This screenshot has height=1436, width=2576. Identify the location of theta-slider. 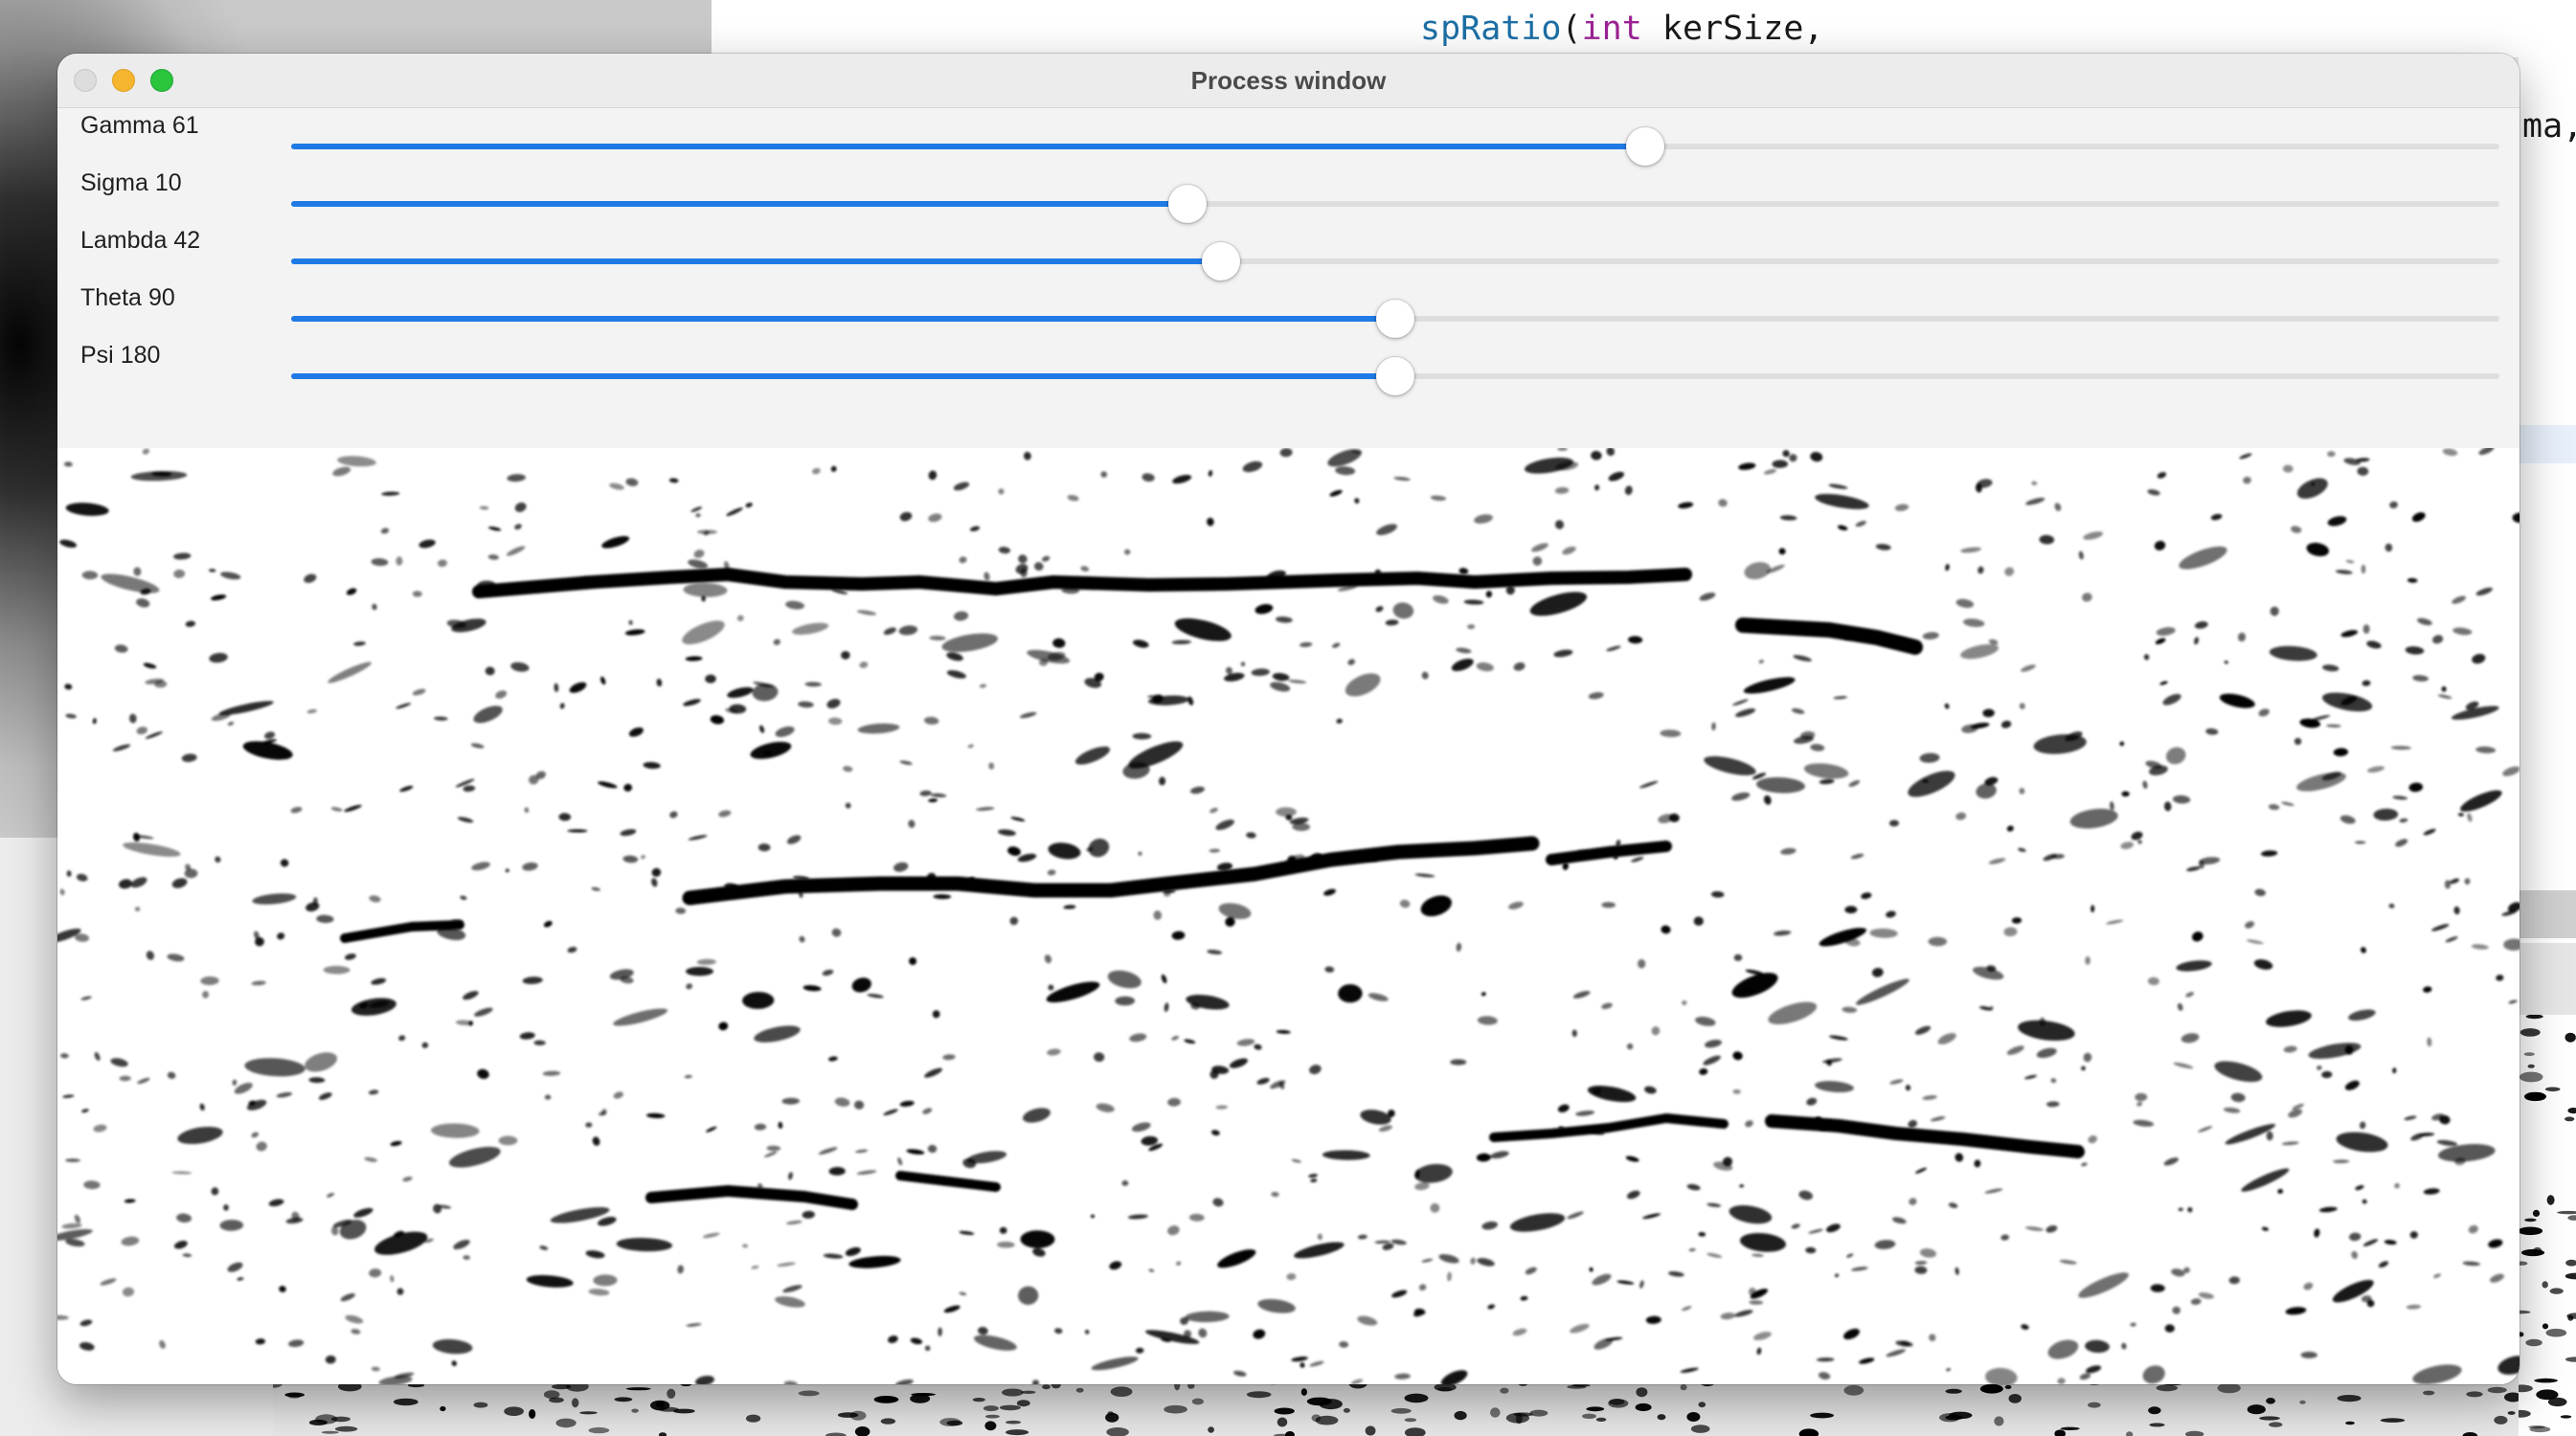
(1395, 319).